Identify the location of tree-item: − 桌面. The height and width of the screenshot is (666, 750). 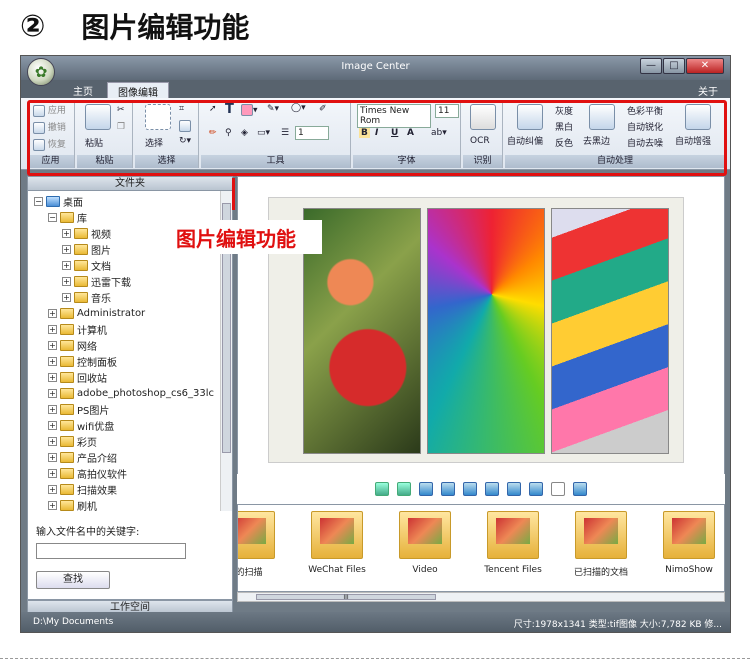
(58, 201).